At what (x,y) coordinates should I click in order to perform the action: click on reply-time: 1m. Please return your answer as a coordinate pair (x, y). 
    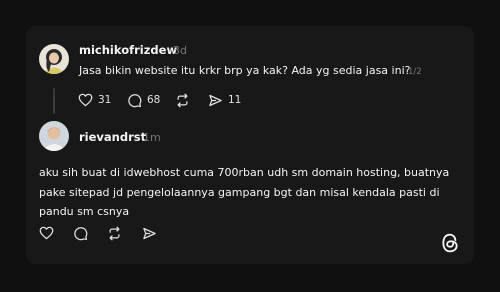
    Looking at the image, I should click on (152, 137).